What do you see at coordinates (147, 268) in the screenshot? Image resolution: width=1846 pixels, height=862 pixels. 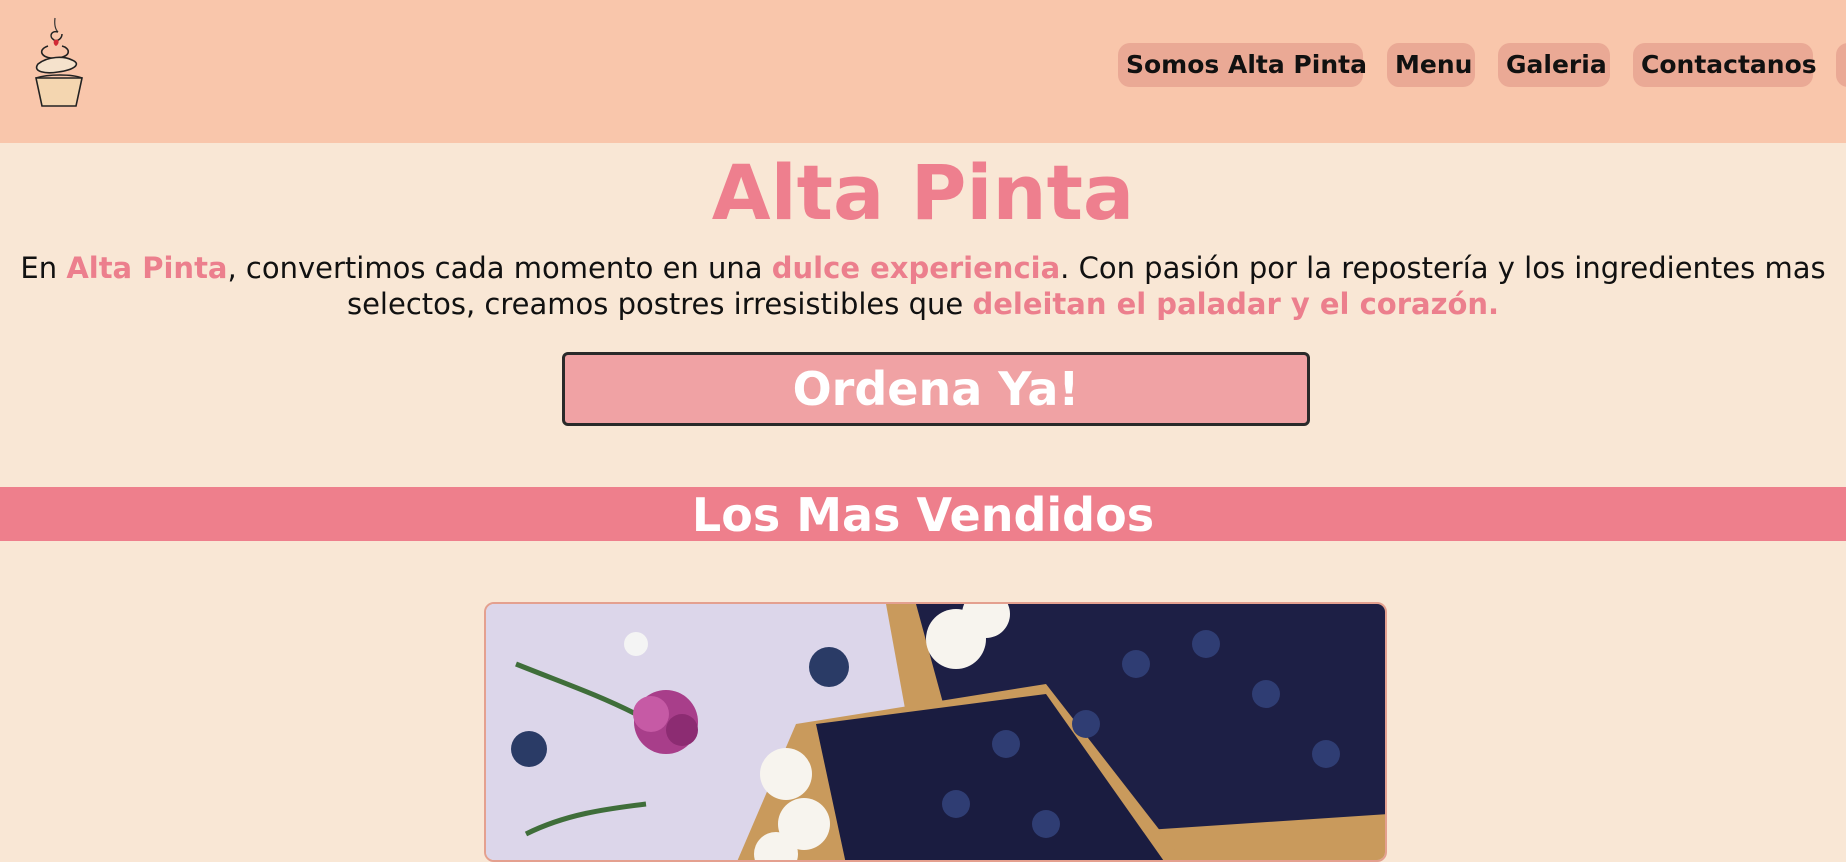 I see `intro-highlight-brand: Alta Pinta` at bounding box center [147, 268].